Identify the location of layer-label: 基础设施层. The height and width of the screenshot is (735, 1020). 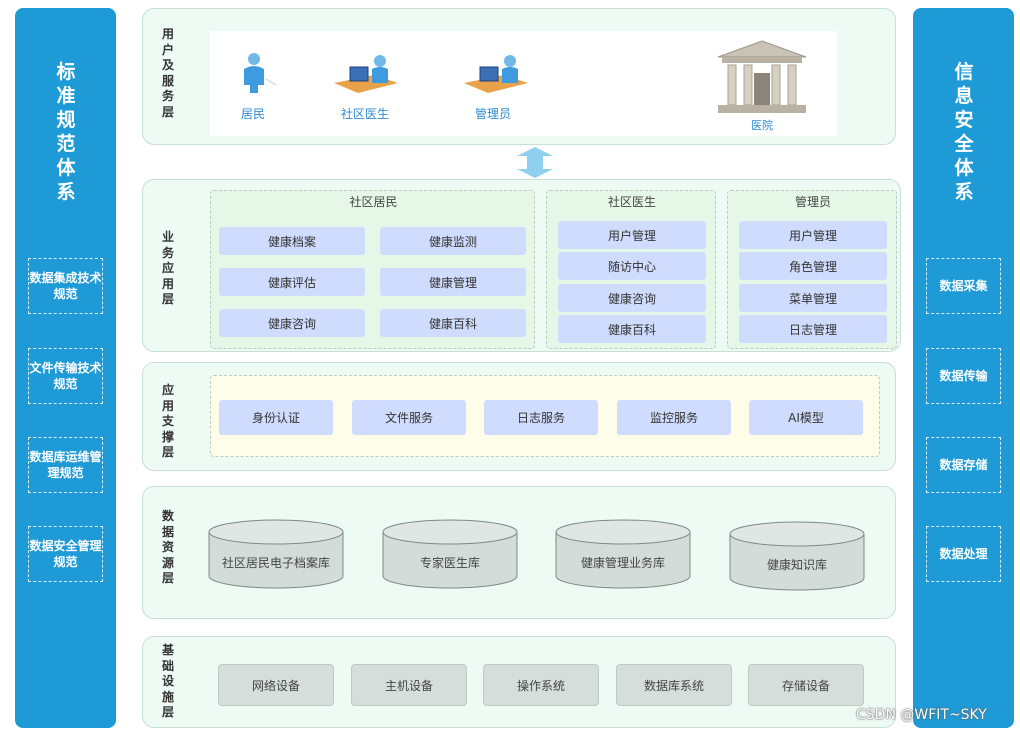
(167, 681).